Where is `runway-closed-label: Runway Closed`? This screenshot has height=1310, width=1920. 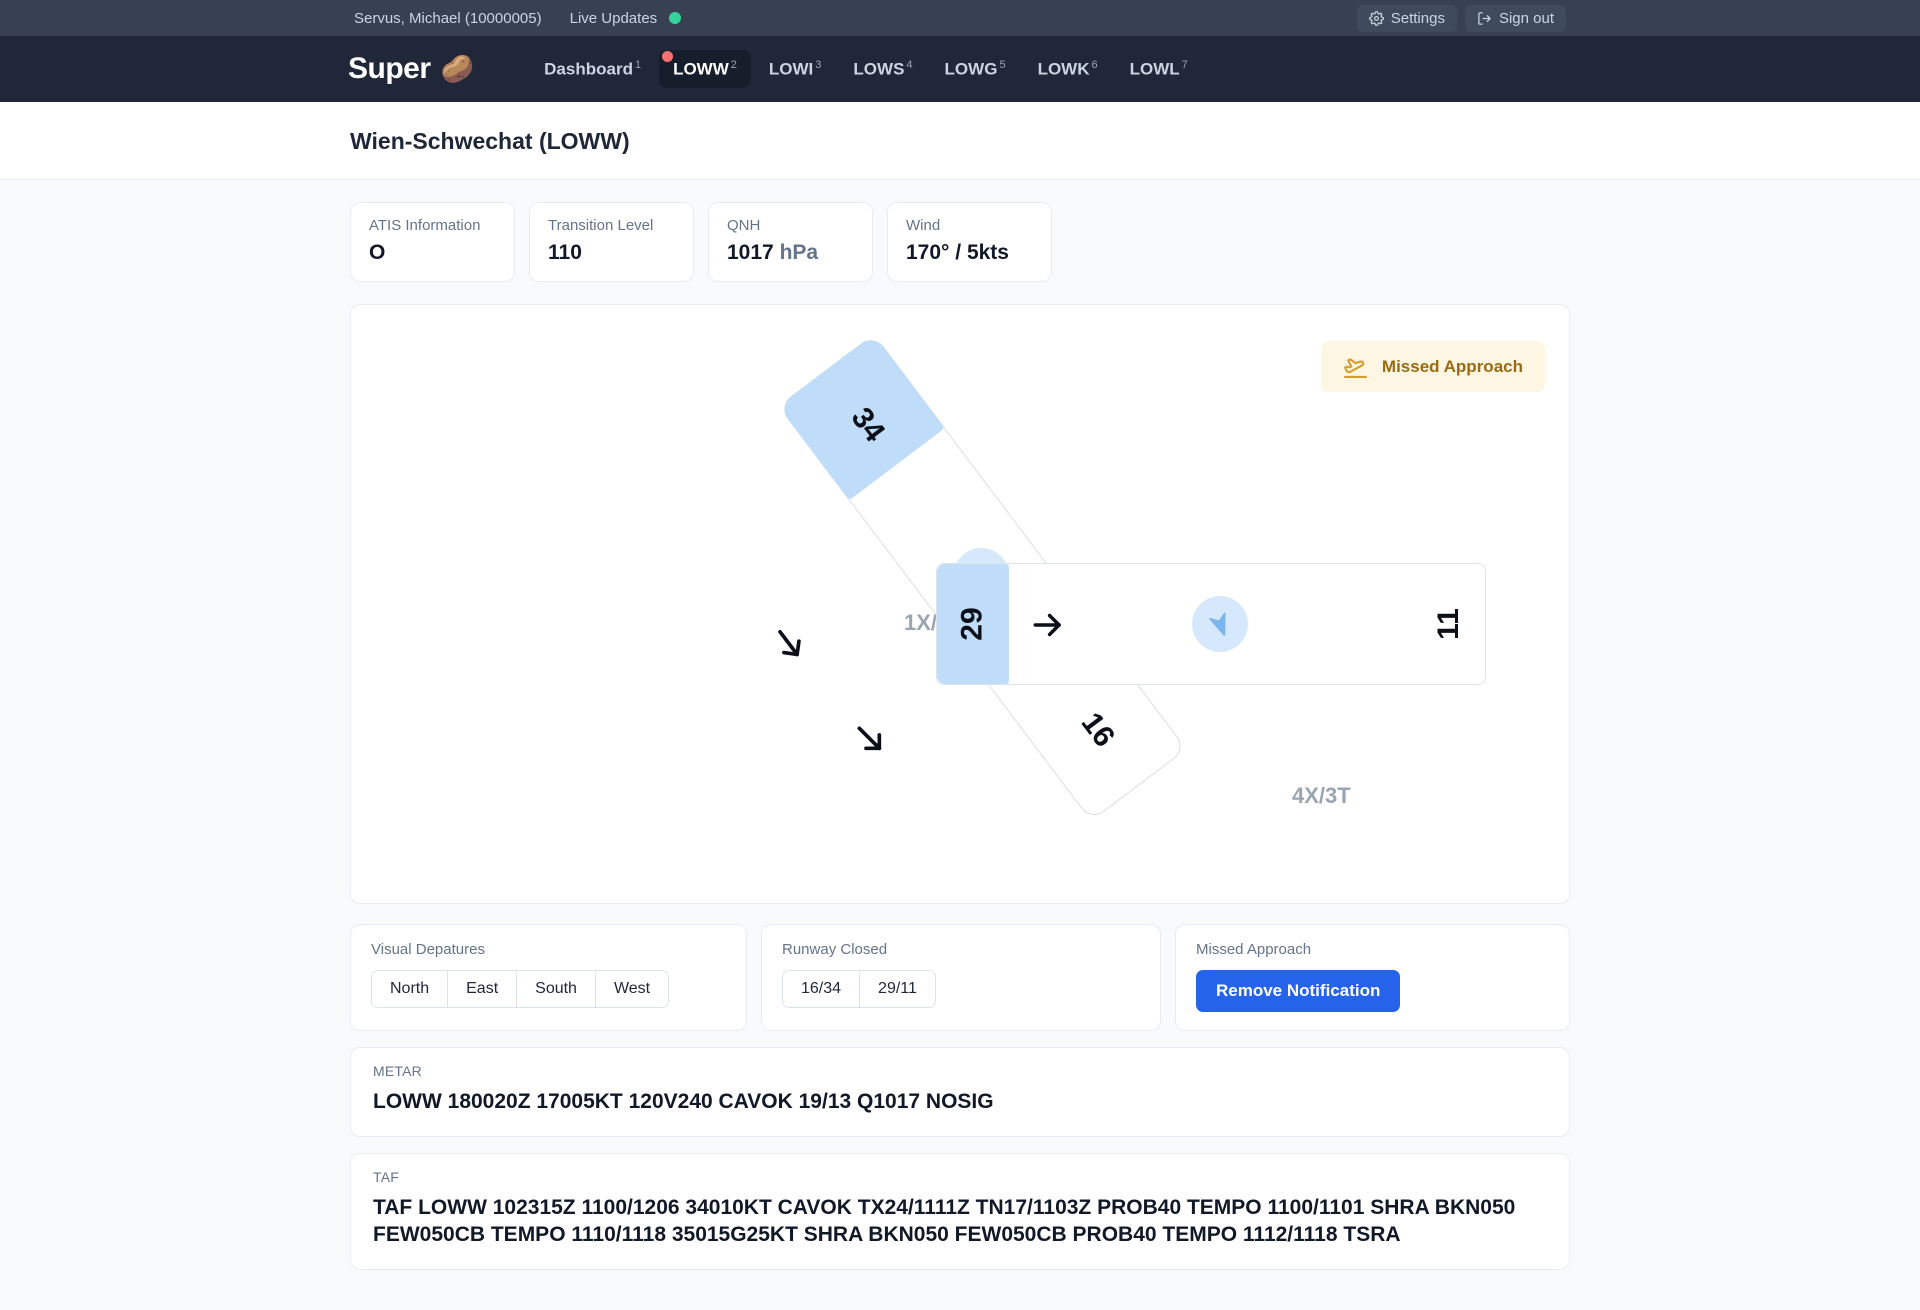 runway-closed-label: Runway Closed is located at coordinates (835, 949).